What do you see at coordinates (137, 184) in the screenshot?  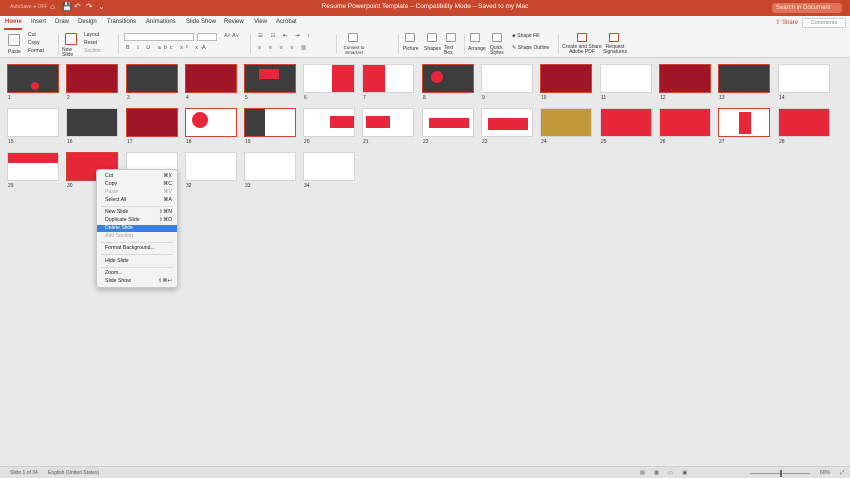 I see `menu-item-copy: Copy ⌘C` at bounding box center [137, 184].